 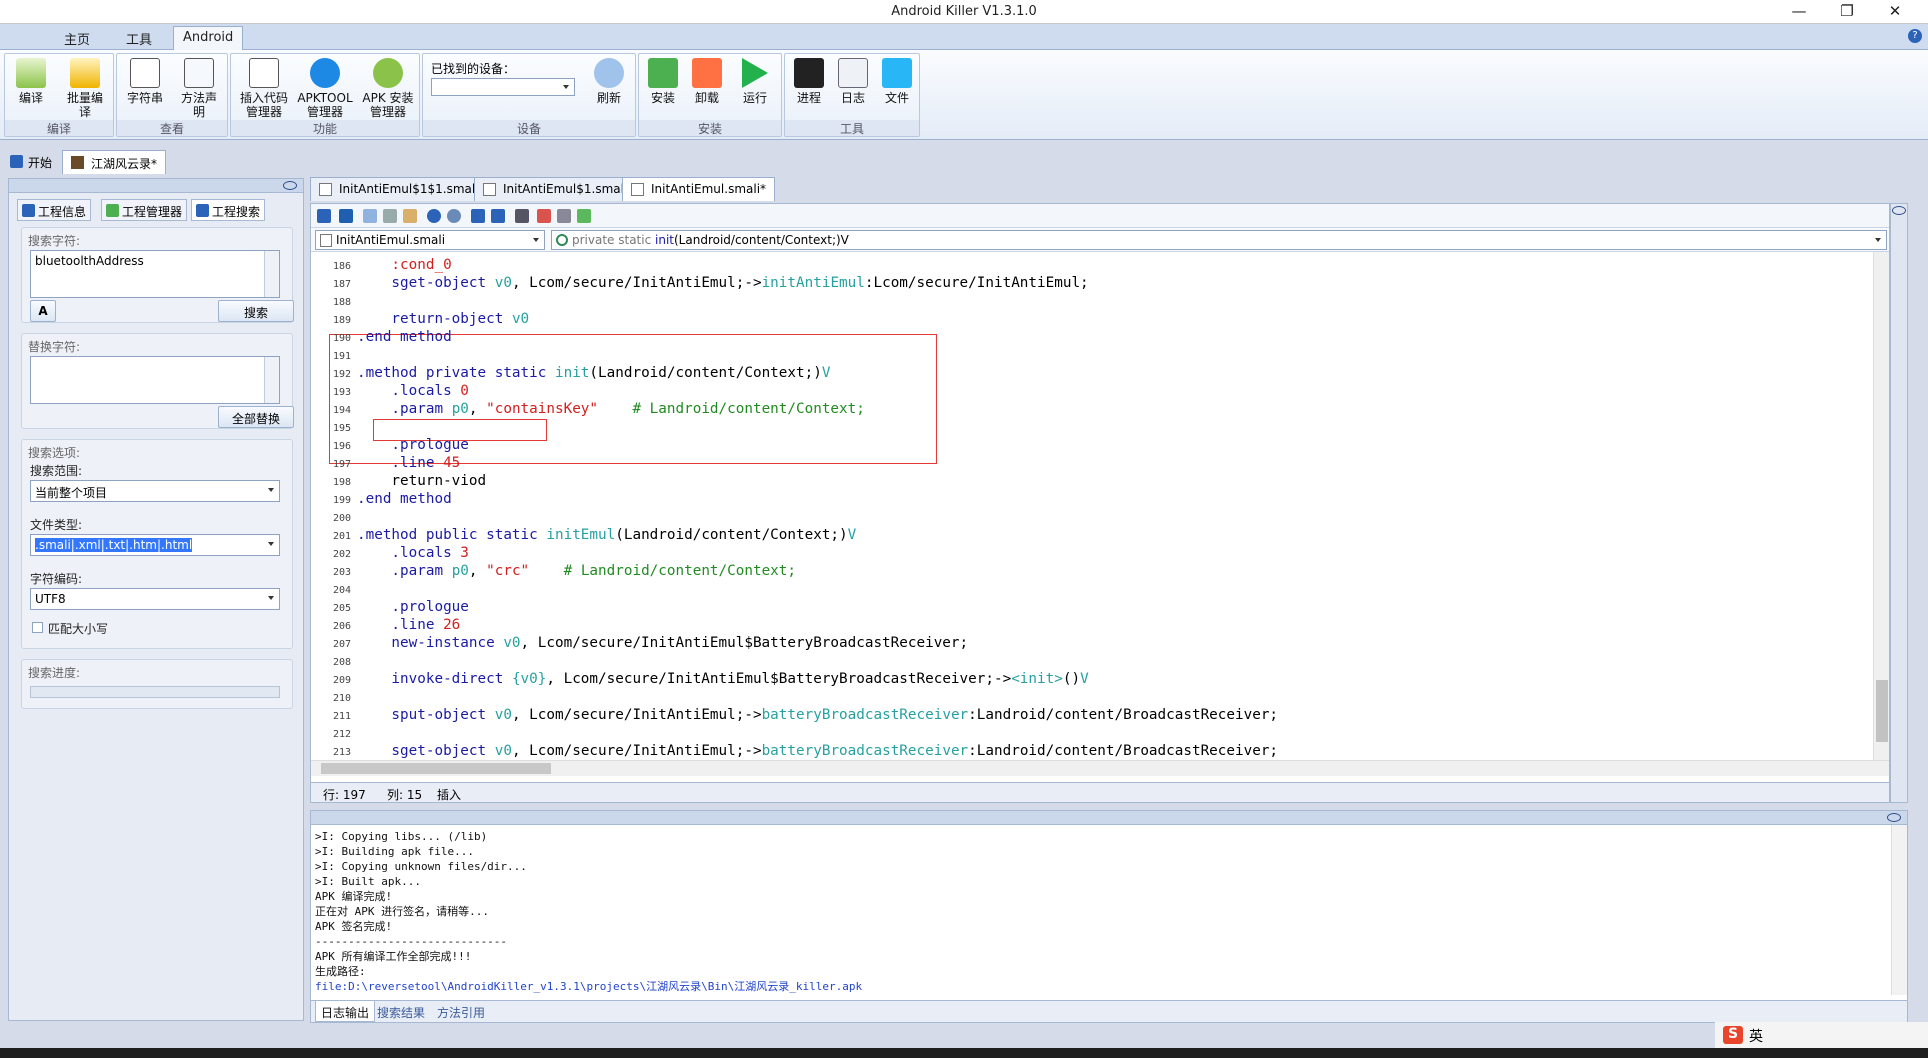 What do you see at coordinates (584, 216) in the screenshot?
I see `tree-icon` at bounding box center [584, 216].